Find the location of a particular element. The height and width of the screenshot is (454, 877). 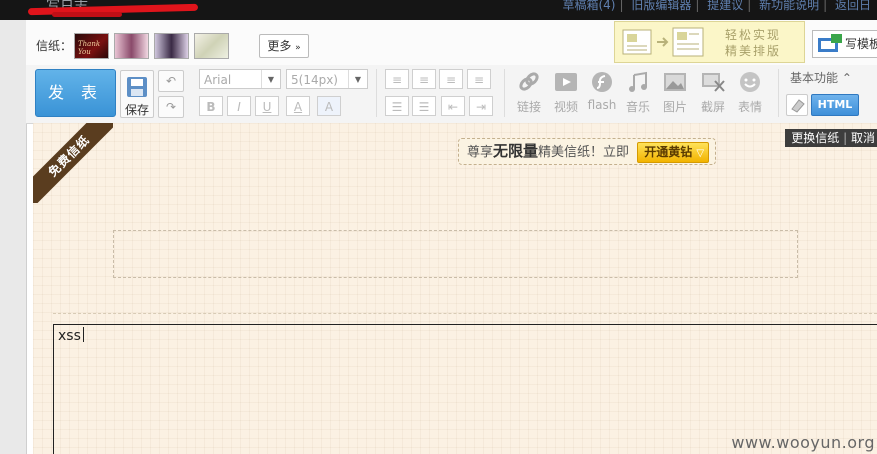

new-features-link: 新功能说明 is located at coordinates (789, 6).